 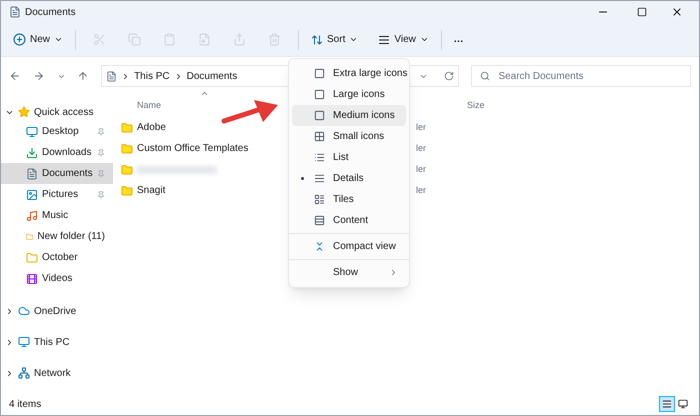 I want to click on list-icon, so click(x=319, y=157).